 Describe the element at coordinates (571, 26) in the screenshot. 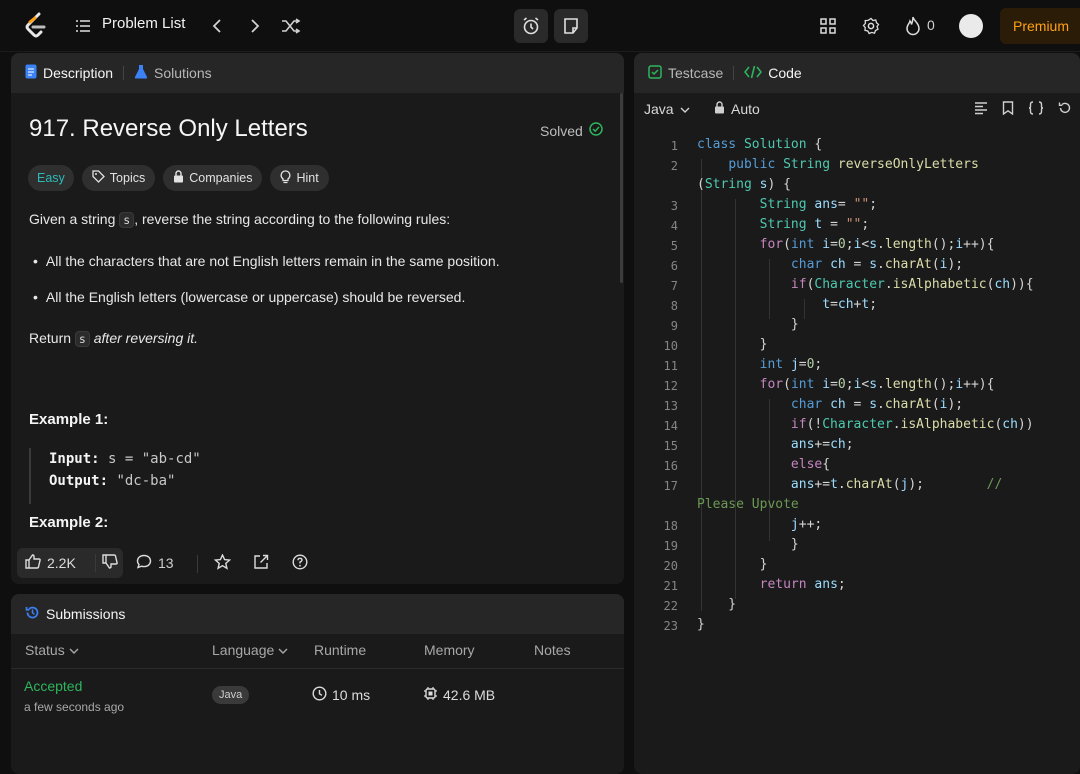

I see `note-icon` at that location.